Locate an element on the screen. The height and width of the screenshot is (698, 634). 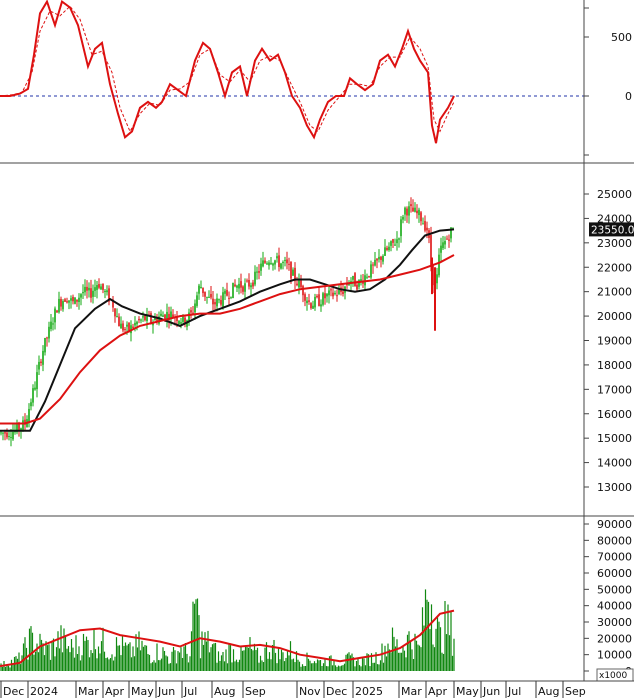
y-tick-label: 0 is located at coordinates (628, 96).